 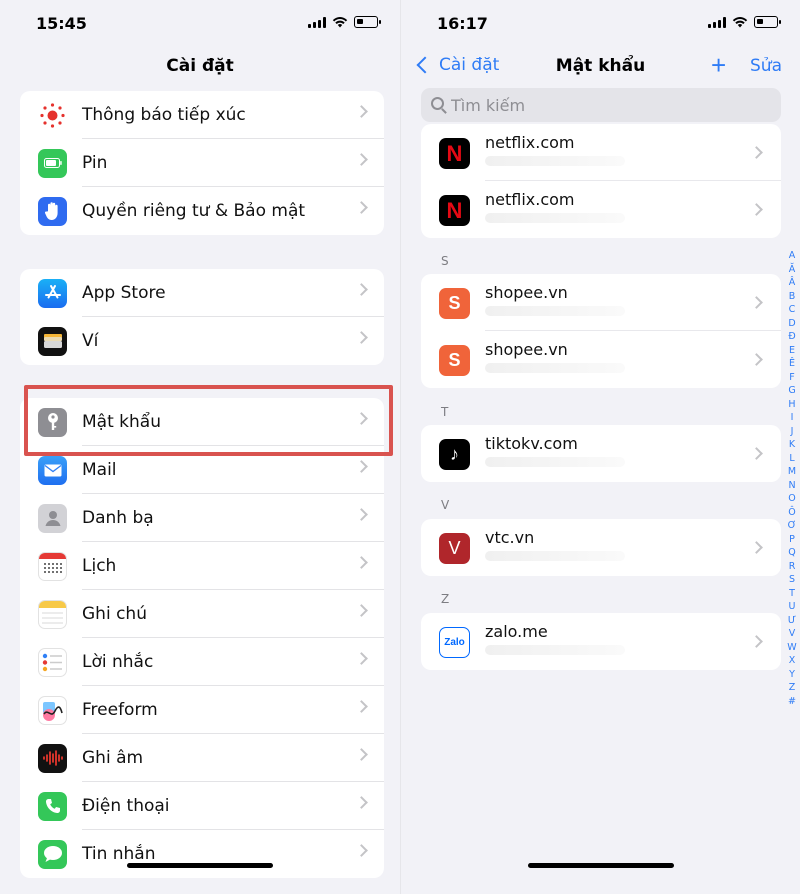 I want to click on index-letter: Ô, so click(x=791, y=513).